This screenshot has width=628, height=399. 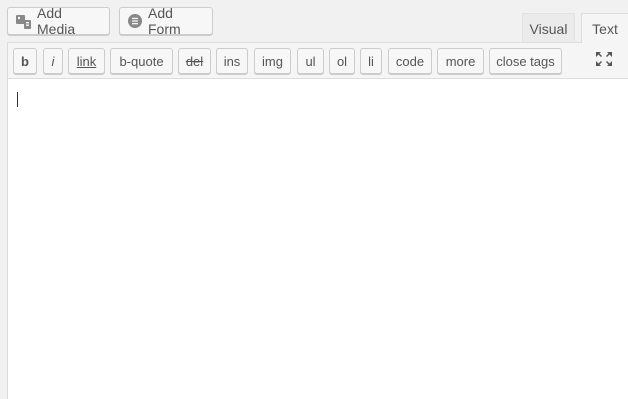 What do you see at coordinates (23, 21) in the screenshot?
I see `media-icon` at bounding box center [23, 21].